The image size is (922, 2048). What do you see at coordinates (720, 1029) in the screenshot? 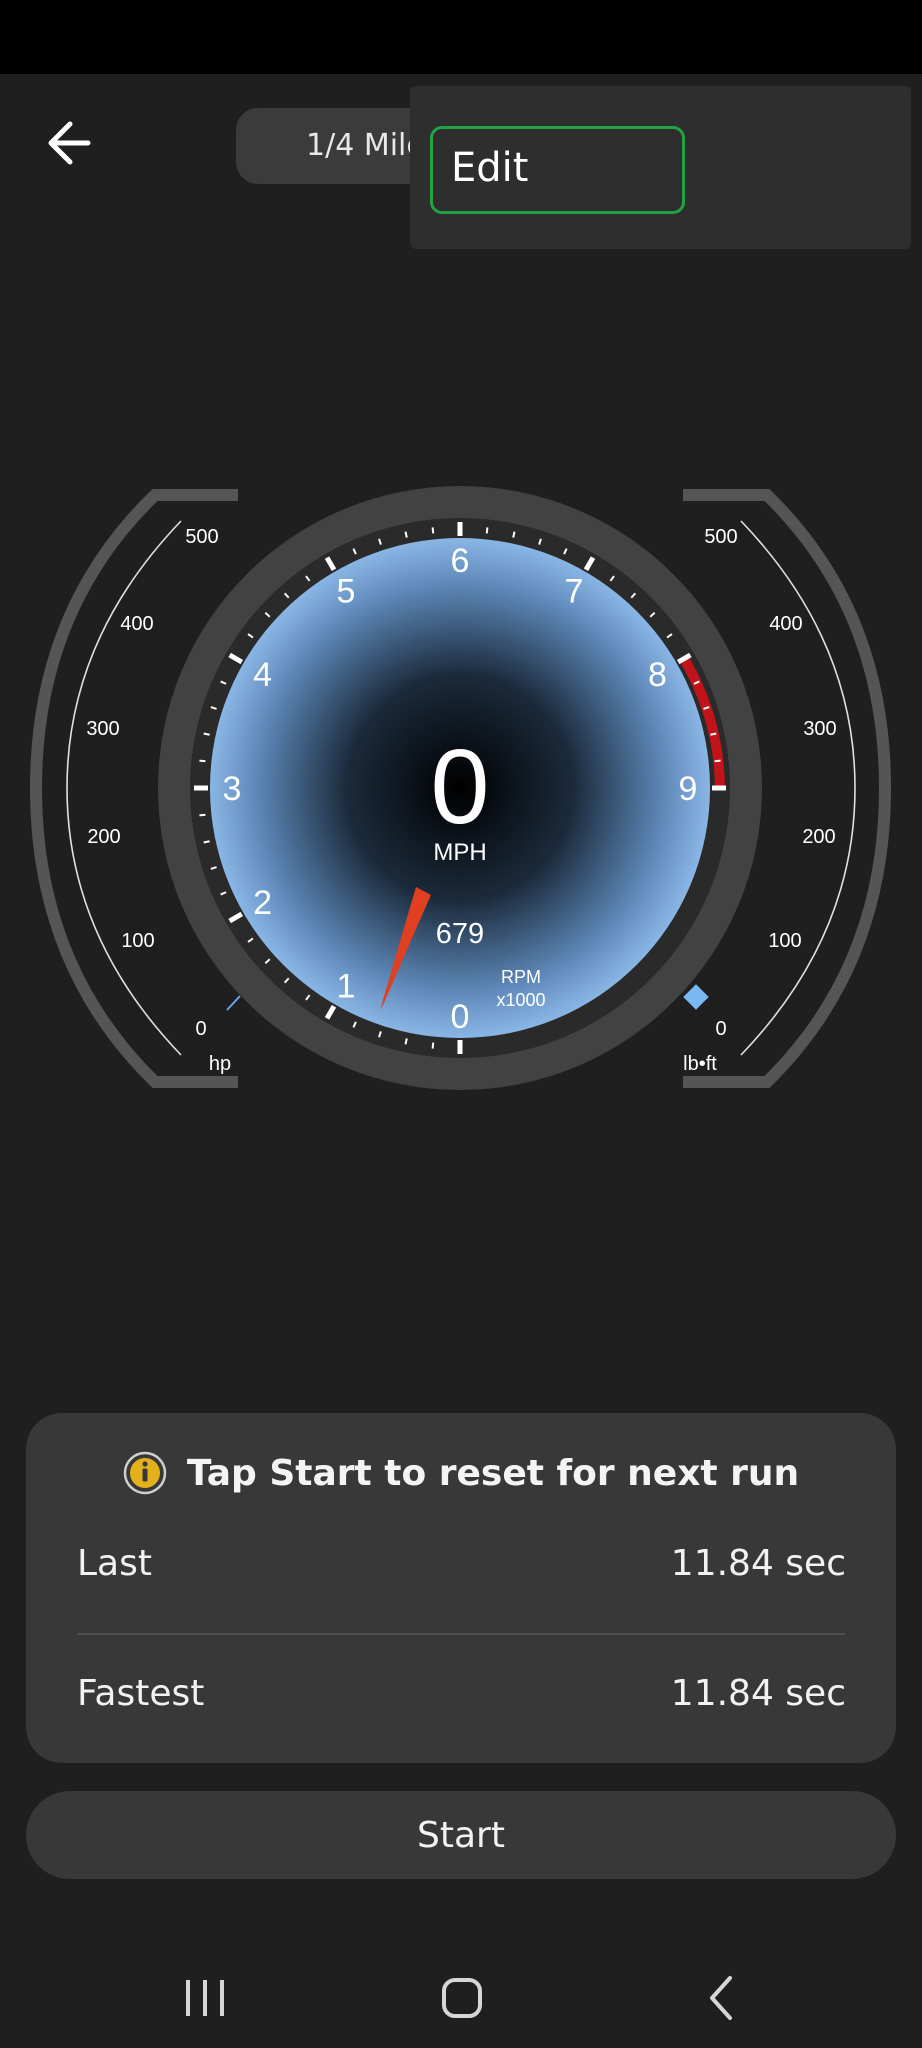
I see `torque-scale-label: 0` at bounding box center [720, 1029].